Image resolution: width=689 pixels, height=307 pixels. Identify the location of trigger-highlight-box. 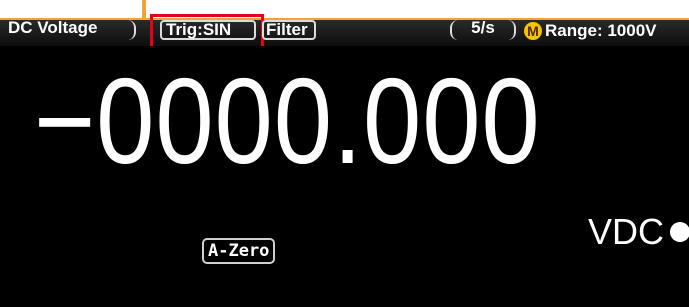
(207, 32).